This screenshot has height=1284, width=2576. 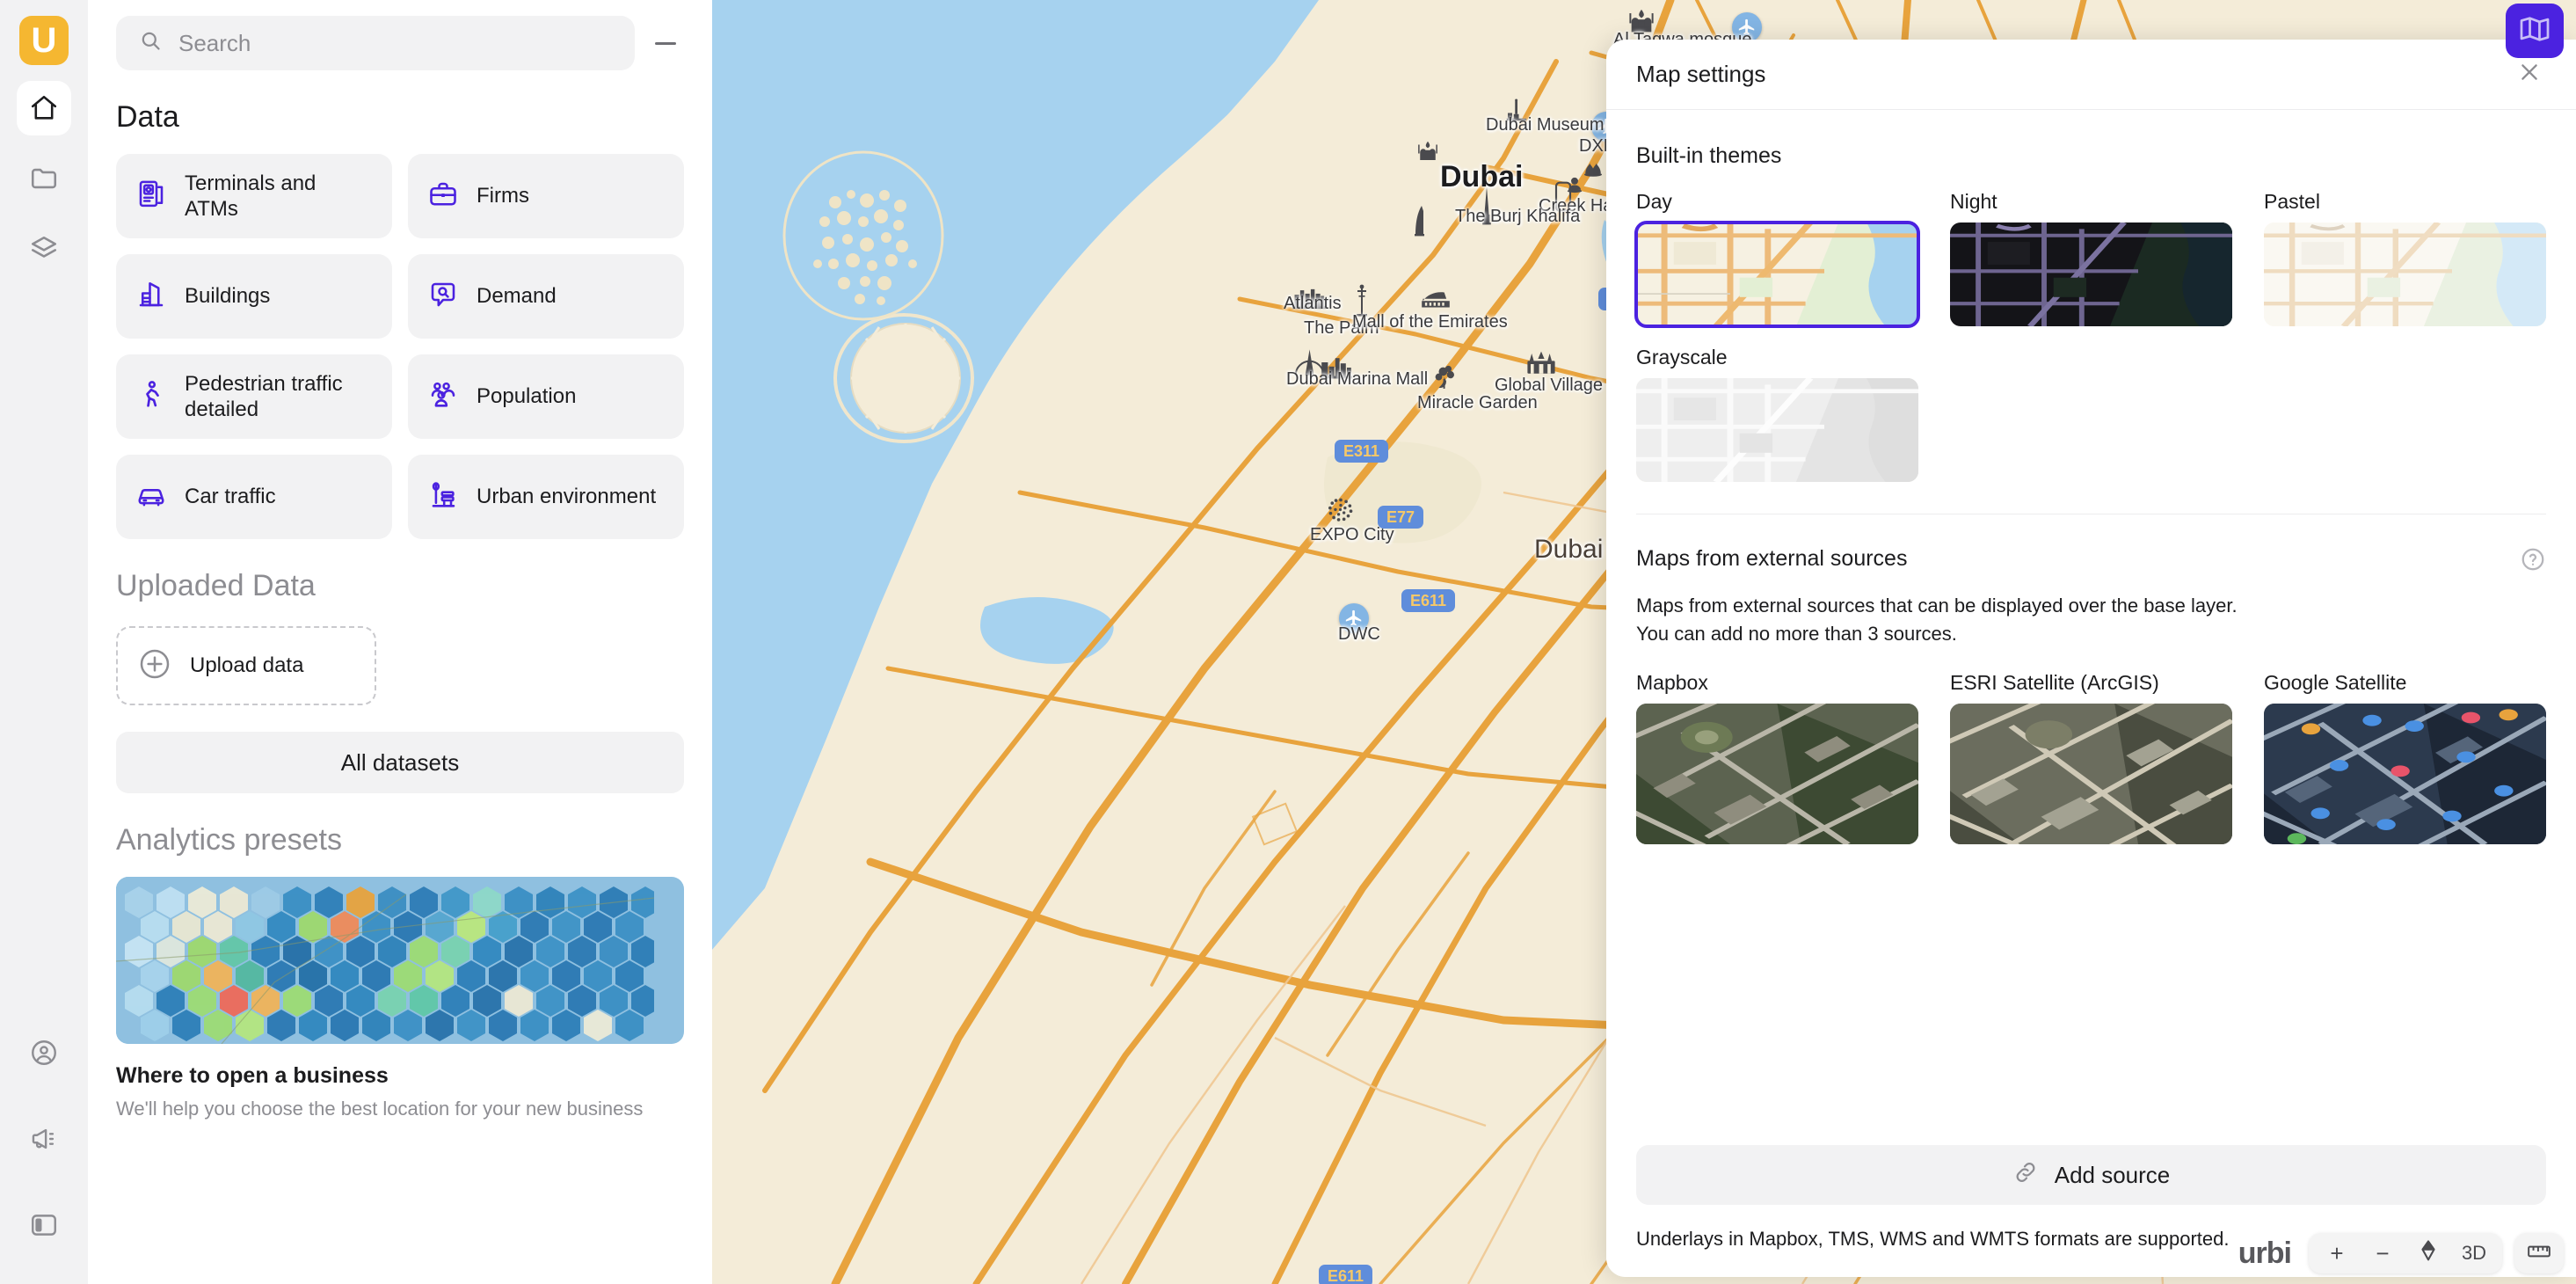 I want to click on data-tile-urban-environment: Urban environment, so click(x=546, y=497).